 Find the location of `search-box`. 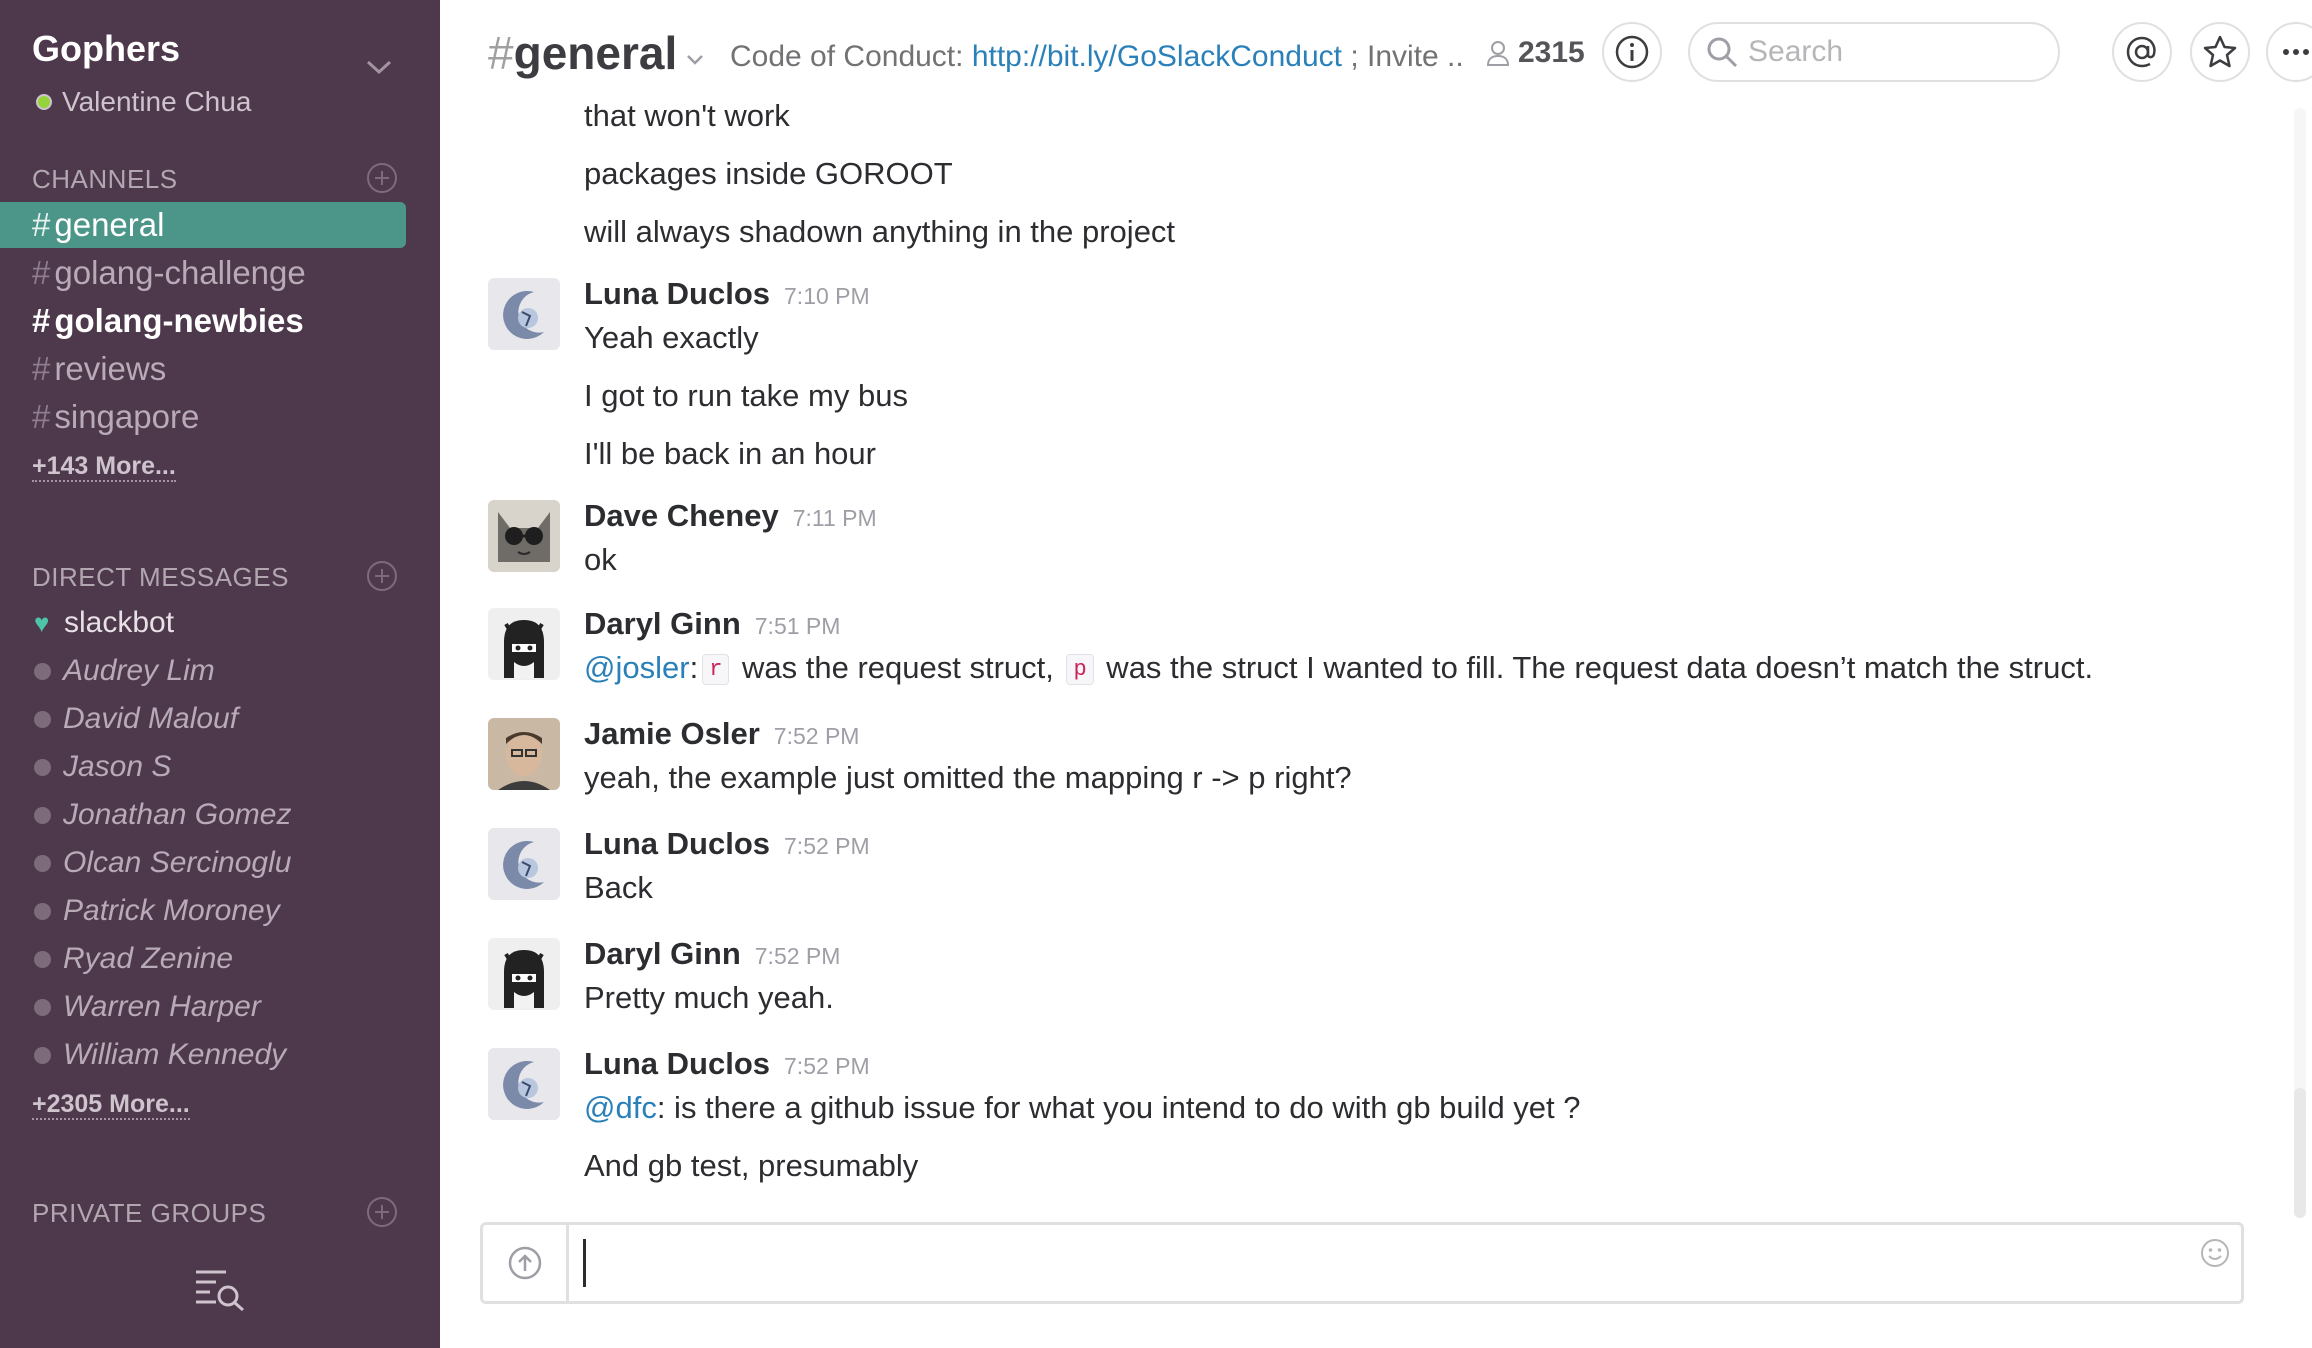

search-box is located at coordinates (1874, 52).